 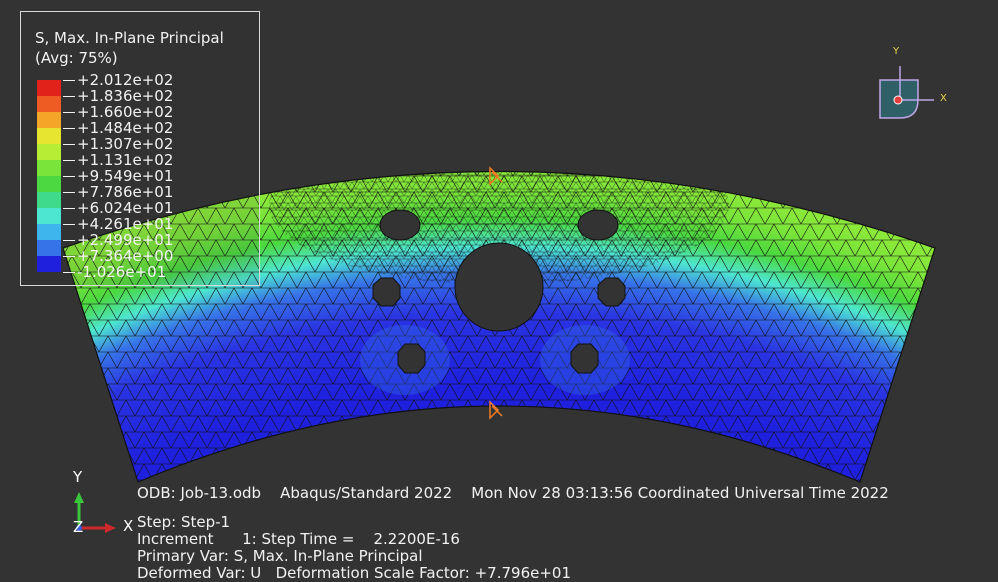 I want to click on legend-value: +1.484e+02, so click(x=125, y=128).